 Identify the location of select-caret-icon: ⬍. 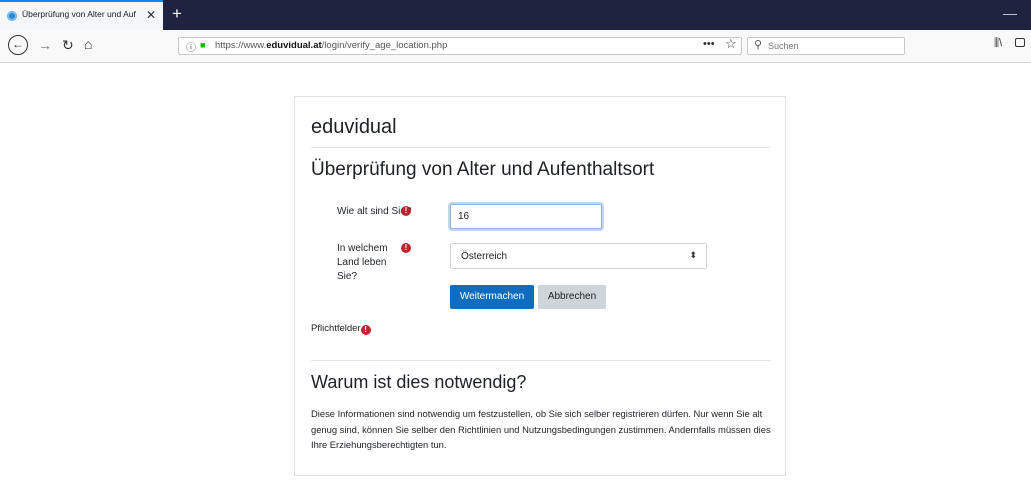
(693, 255).